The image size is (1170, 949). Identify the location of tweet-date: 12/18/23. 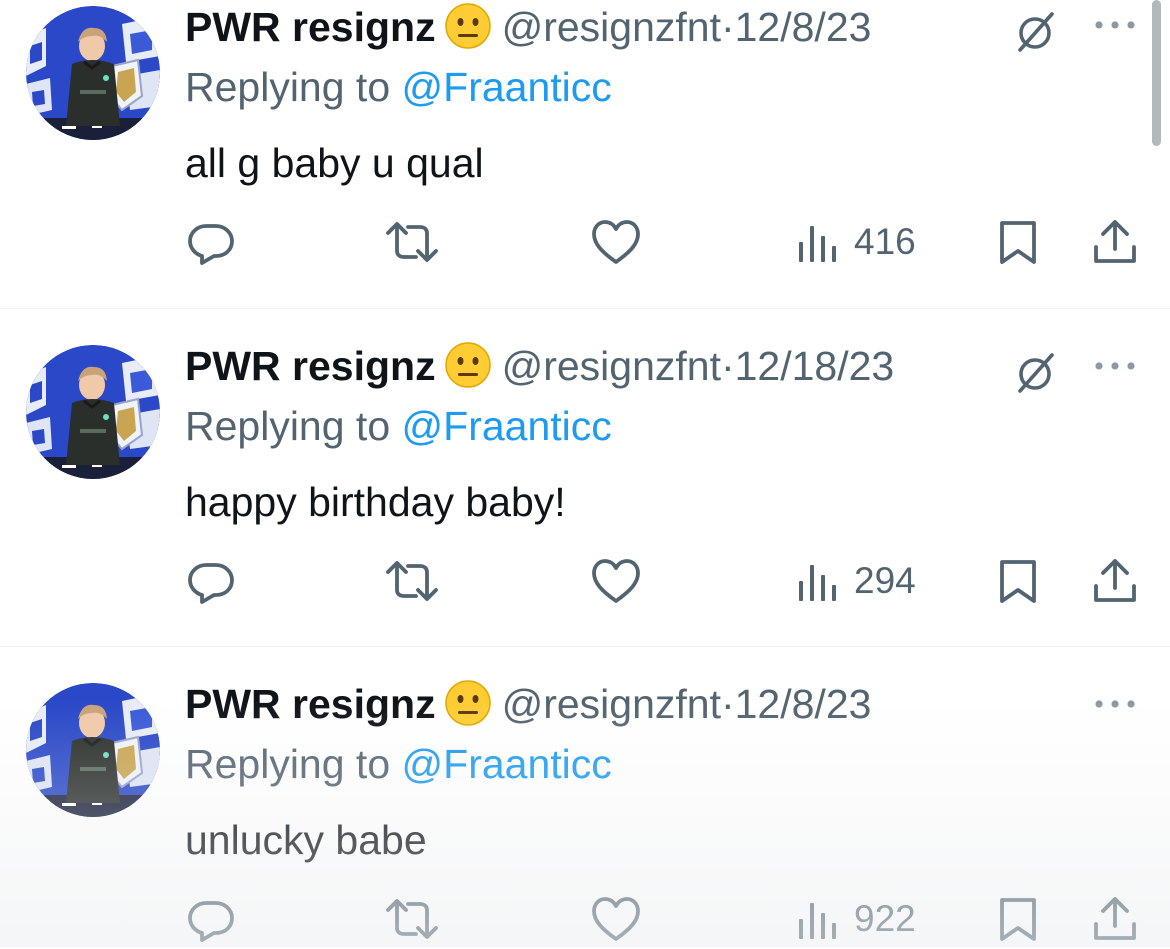
(815, 366).